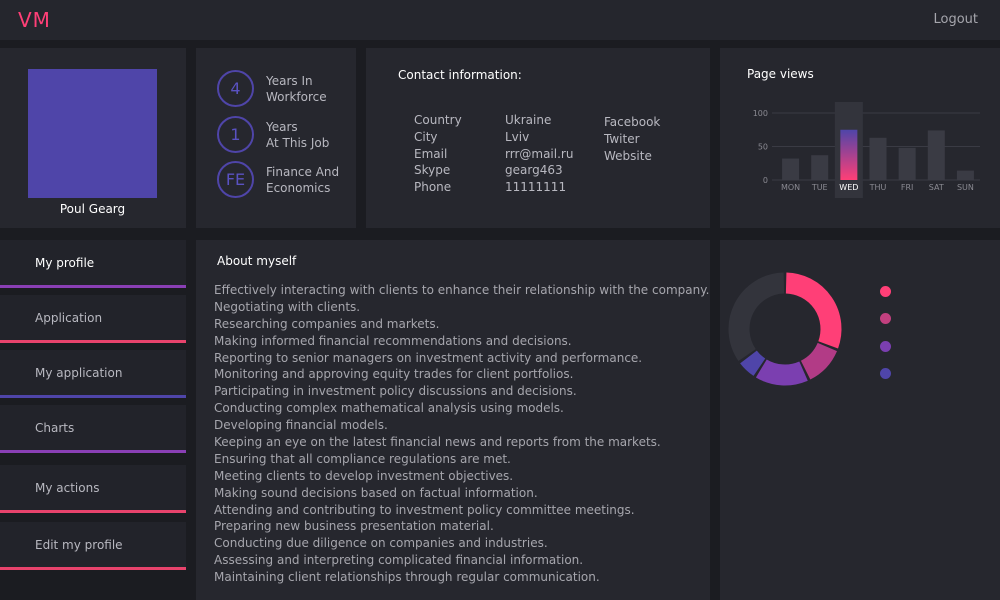 The width and height of the screenshot is (1000, 600). What do you see at coordinates (431, 153) in the screenshot?
I see `contact-key: Email` at bounding box center [431, 153].